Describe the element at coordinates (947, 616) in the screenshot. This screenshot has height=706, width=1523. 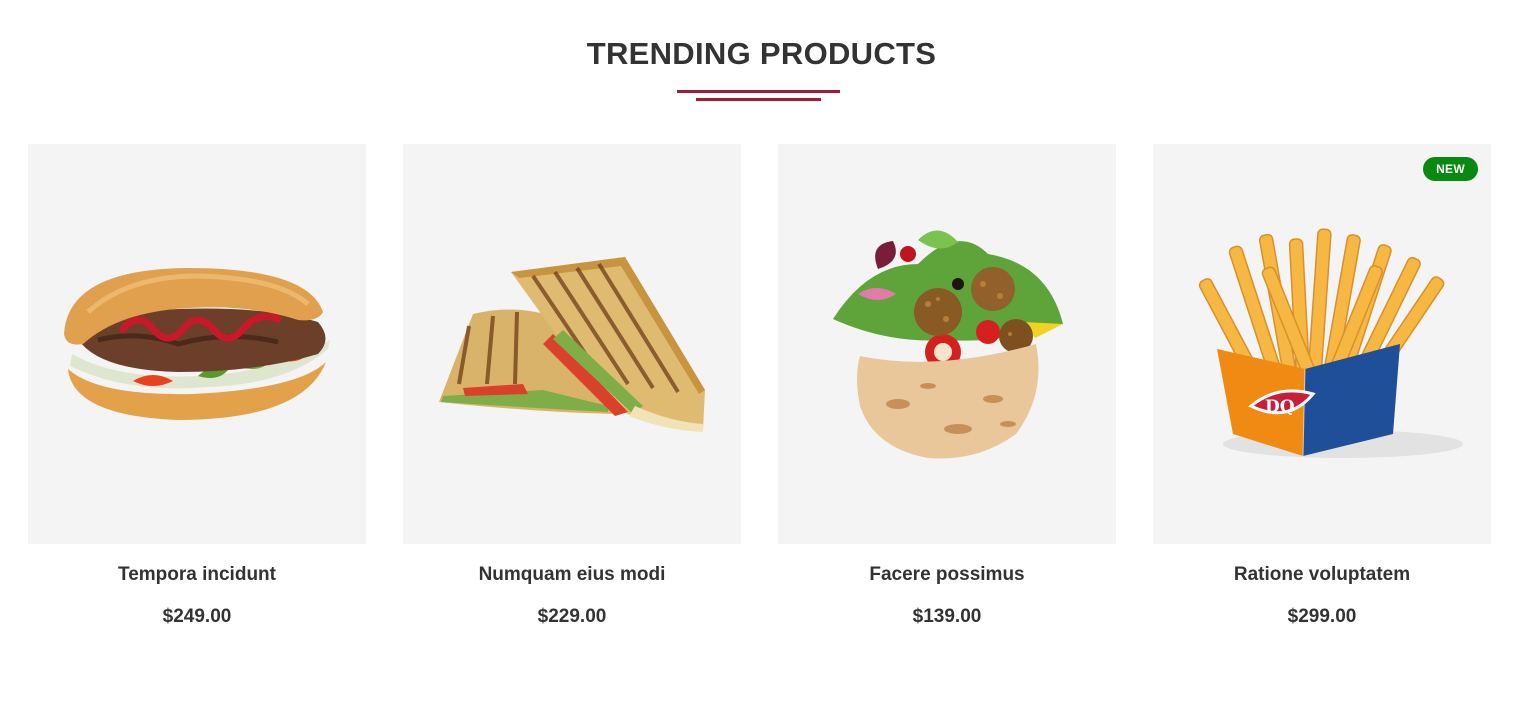
I see `product-price: $139.00` at that location.